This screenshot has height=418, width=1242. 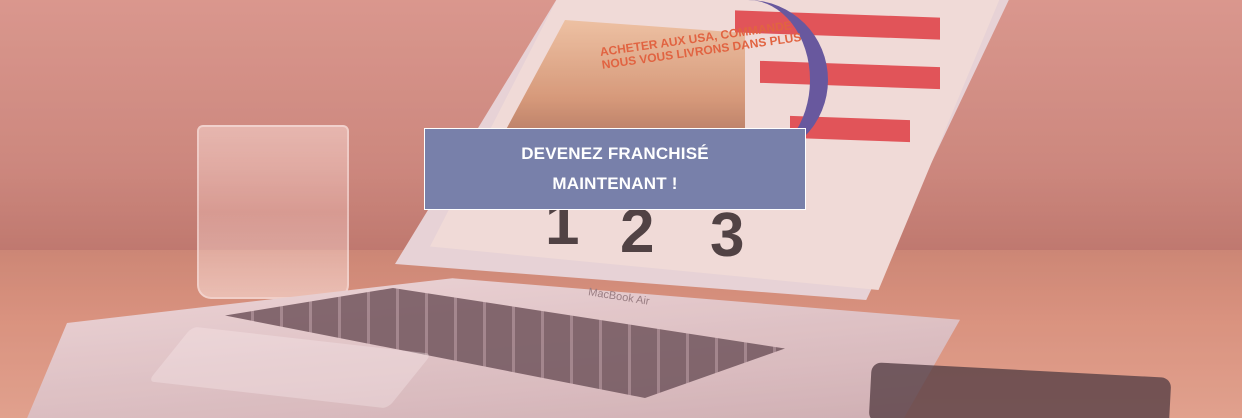 I want to click on cta-line1: DEVENEZ FRANCHISÉ, so click(x=615, y=153).